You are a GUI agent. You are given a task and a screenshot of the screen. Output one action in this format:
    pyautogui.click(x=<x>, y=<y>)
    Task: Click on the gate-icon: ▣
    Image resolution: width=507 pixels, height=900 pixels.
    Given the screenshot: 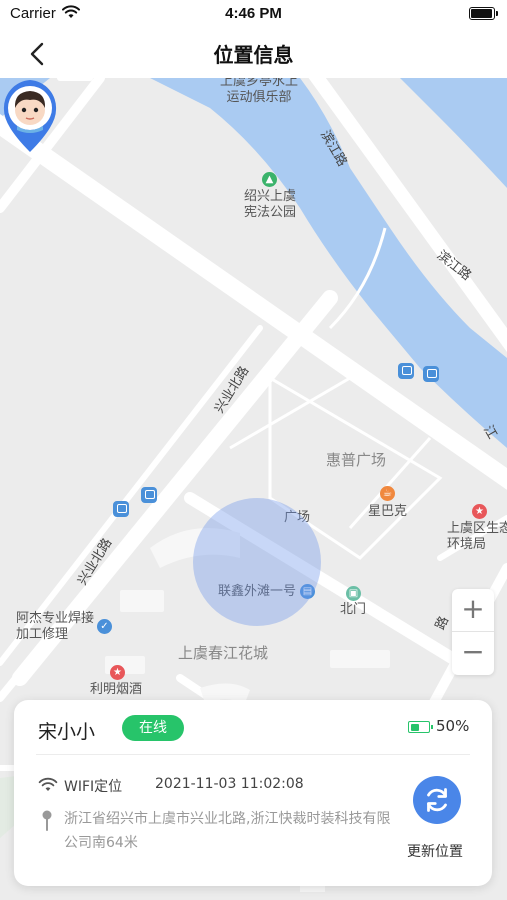 What is the action you would take?
    pyautogui.click(x=353, y=593)
    